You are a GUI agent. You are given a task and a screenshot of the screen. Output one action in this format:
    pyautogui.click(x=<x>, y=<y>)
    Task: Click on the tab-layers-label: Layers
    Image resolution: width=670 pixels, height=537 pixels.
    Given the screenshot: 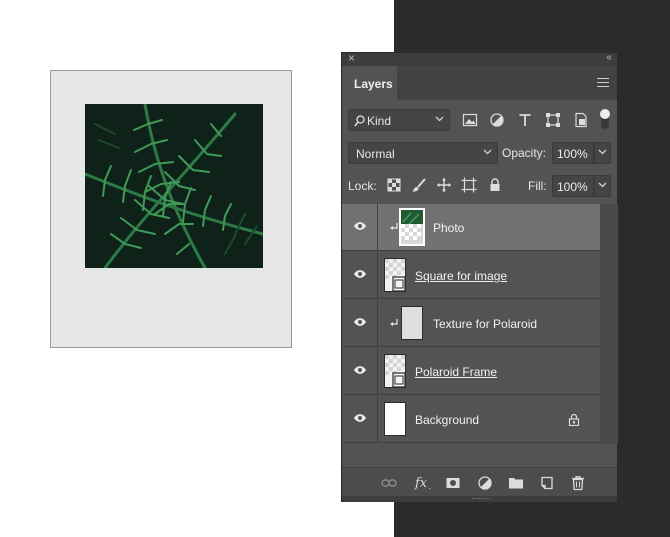 What is the action you would take?
    pyautogui.click(x=373, y=84)
    